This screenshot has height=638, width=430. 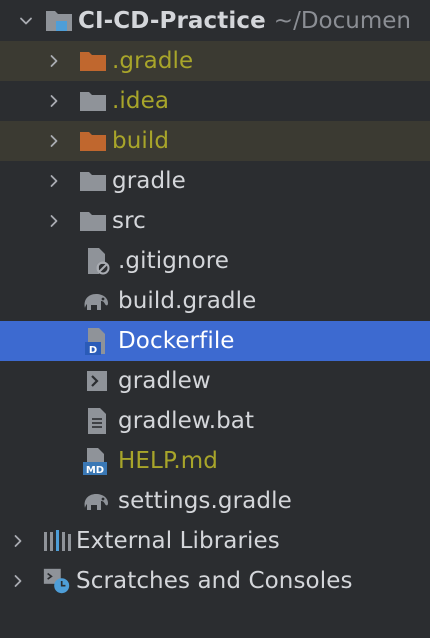 I want to click on tree-item-build-gradle: build.gradle, so click(x=215, y=301).